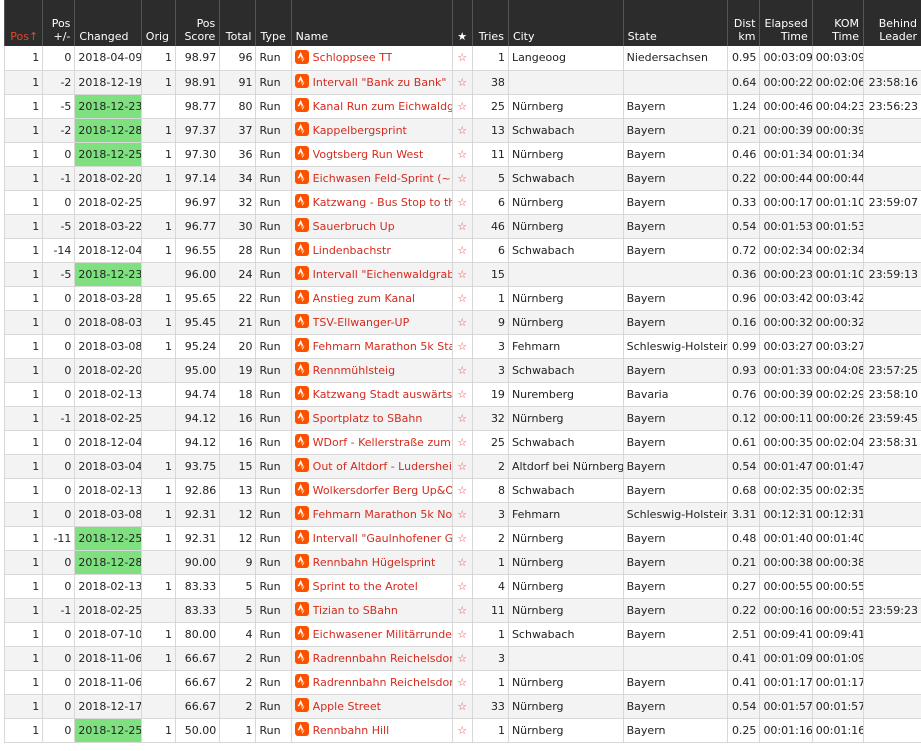  I want to click on segment-name-cell: Rennmühlsteig, so click(371, 370).